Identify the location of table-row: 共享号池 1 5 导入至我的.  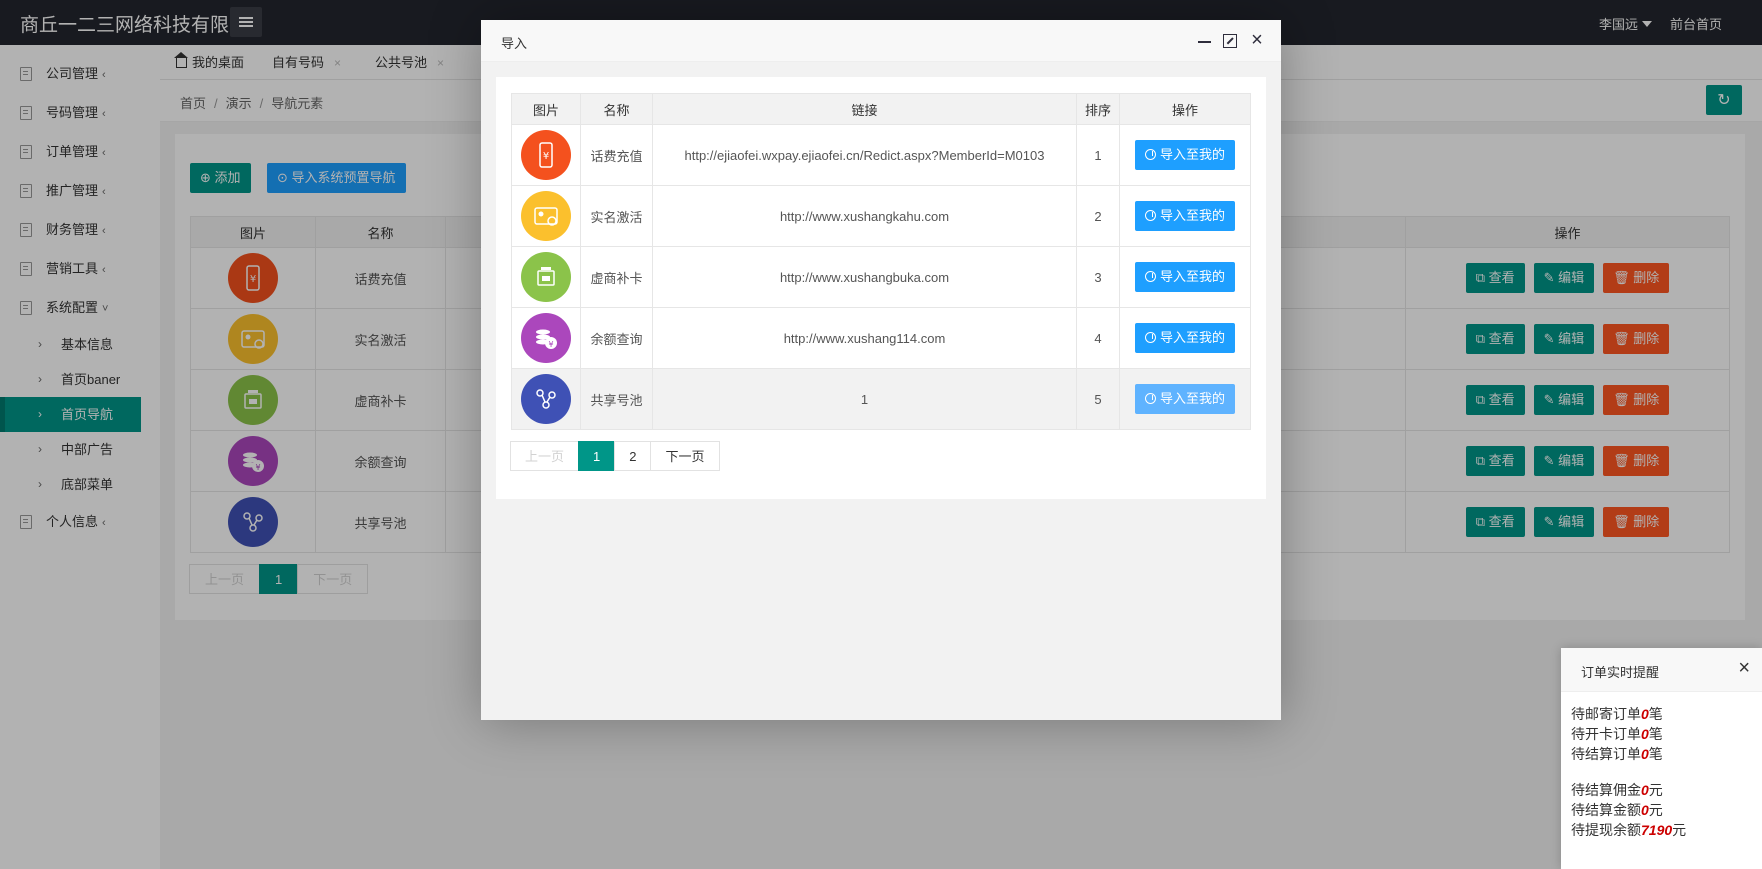
(881, 399).